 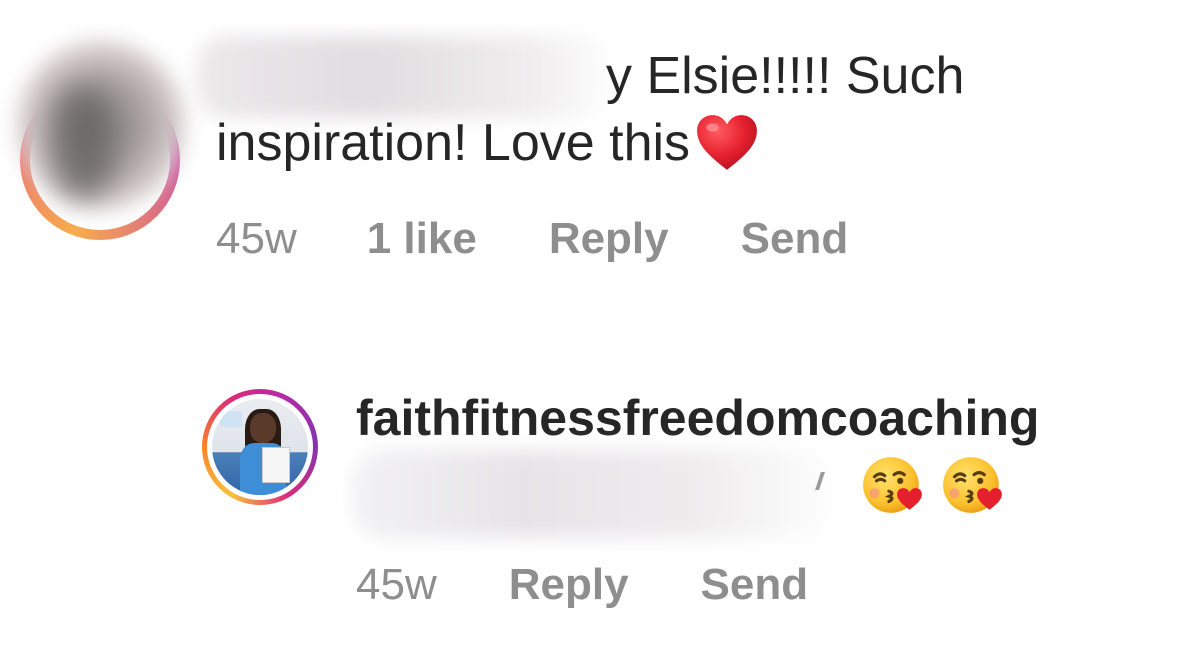 What do you see at coordinates (697, 418) in the screenshot?
I see `reply-username: faithfitnessfreedomcoaching` at bounding box center [697, 418].